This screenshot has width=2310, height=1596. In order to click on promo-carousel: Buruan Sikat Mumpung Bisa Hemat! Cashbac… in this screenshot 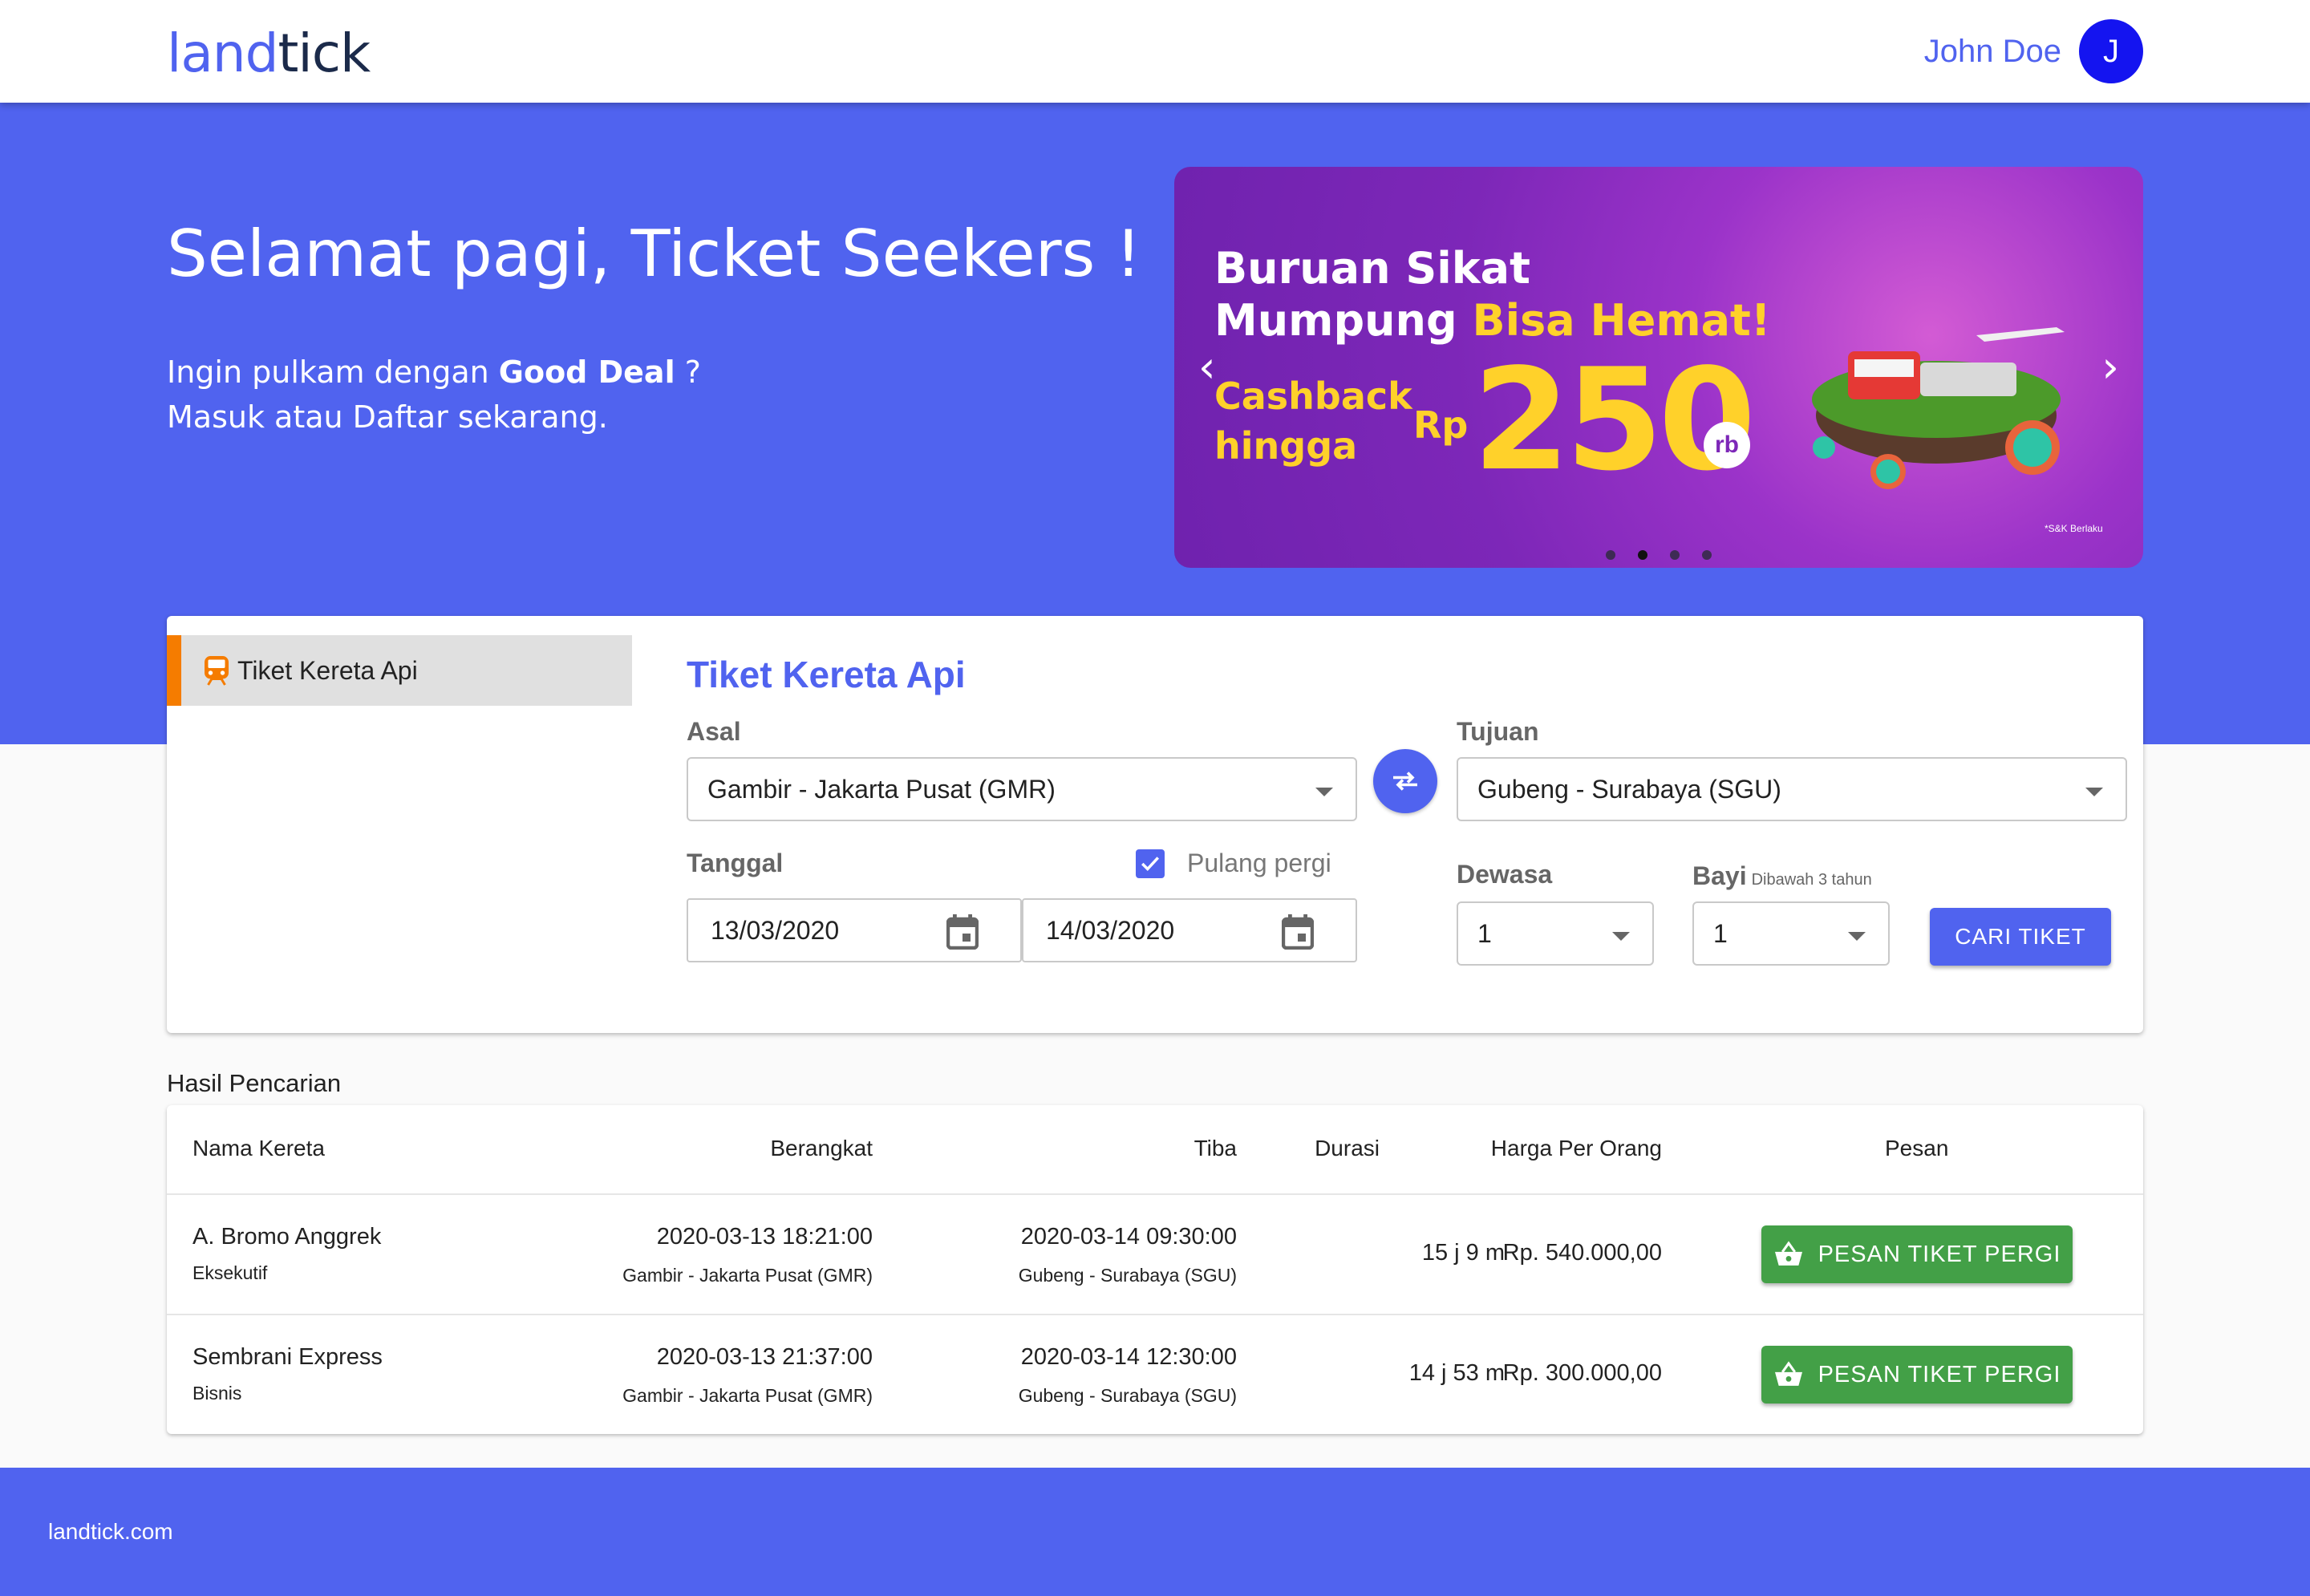, I will do `click(1658, 367)`.